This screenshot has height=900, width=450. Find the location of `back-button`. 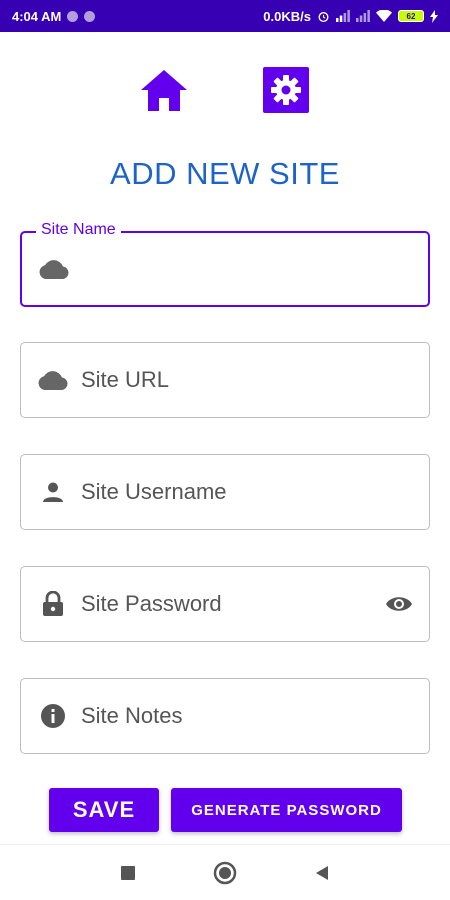

back-button is located at coordinates (322, 873).